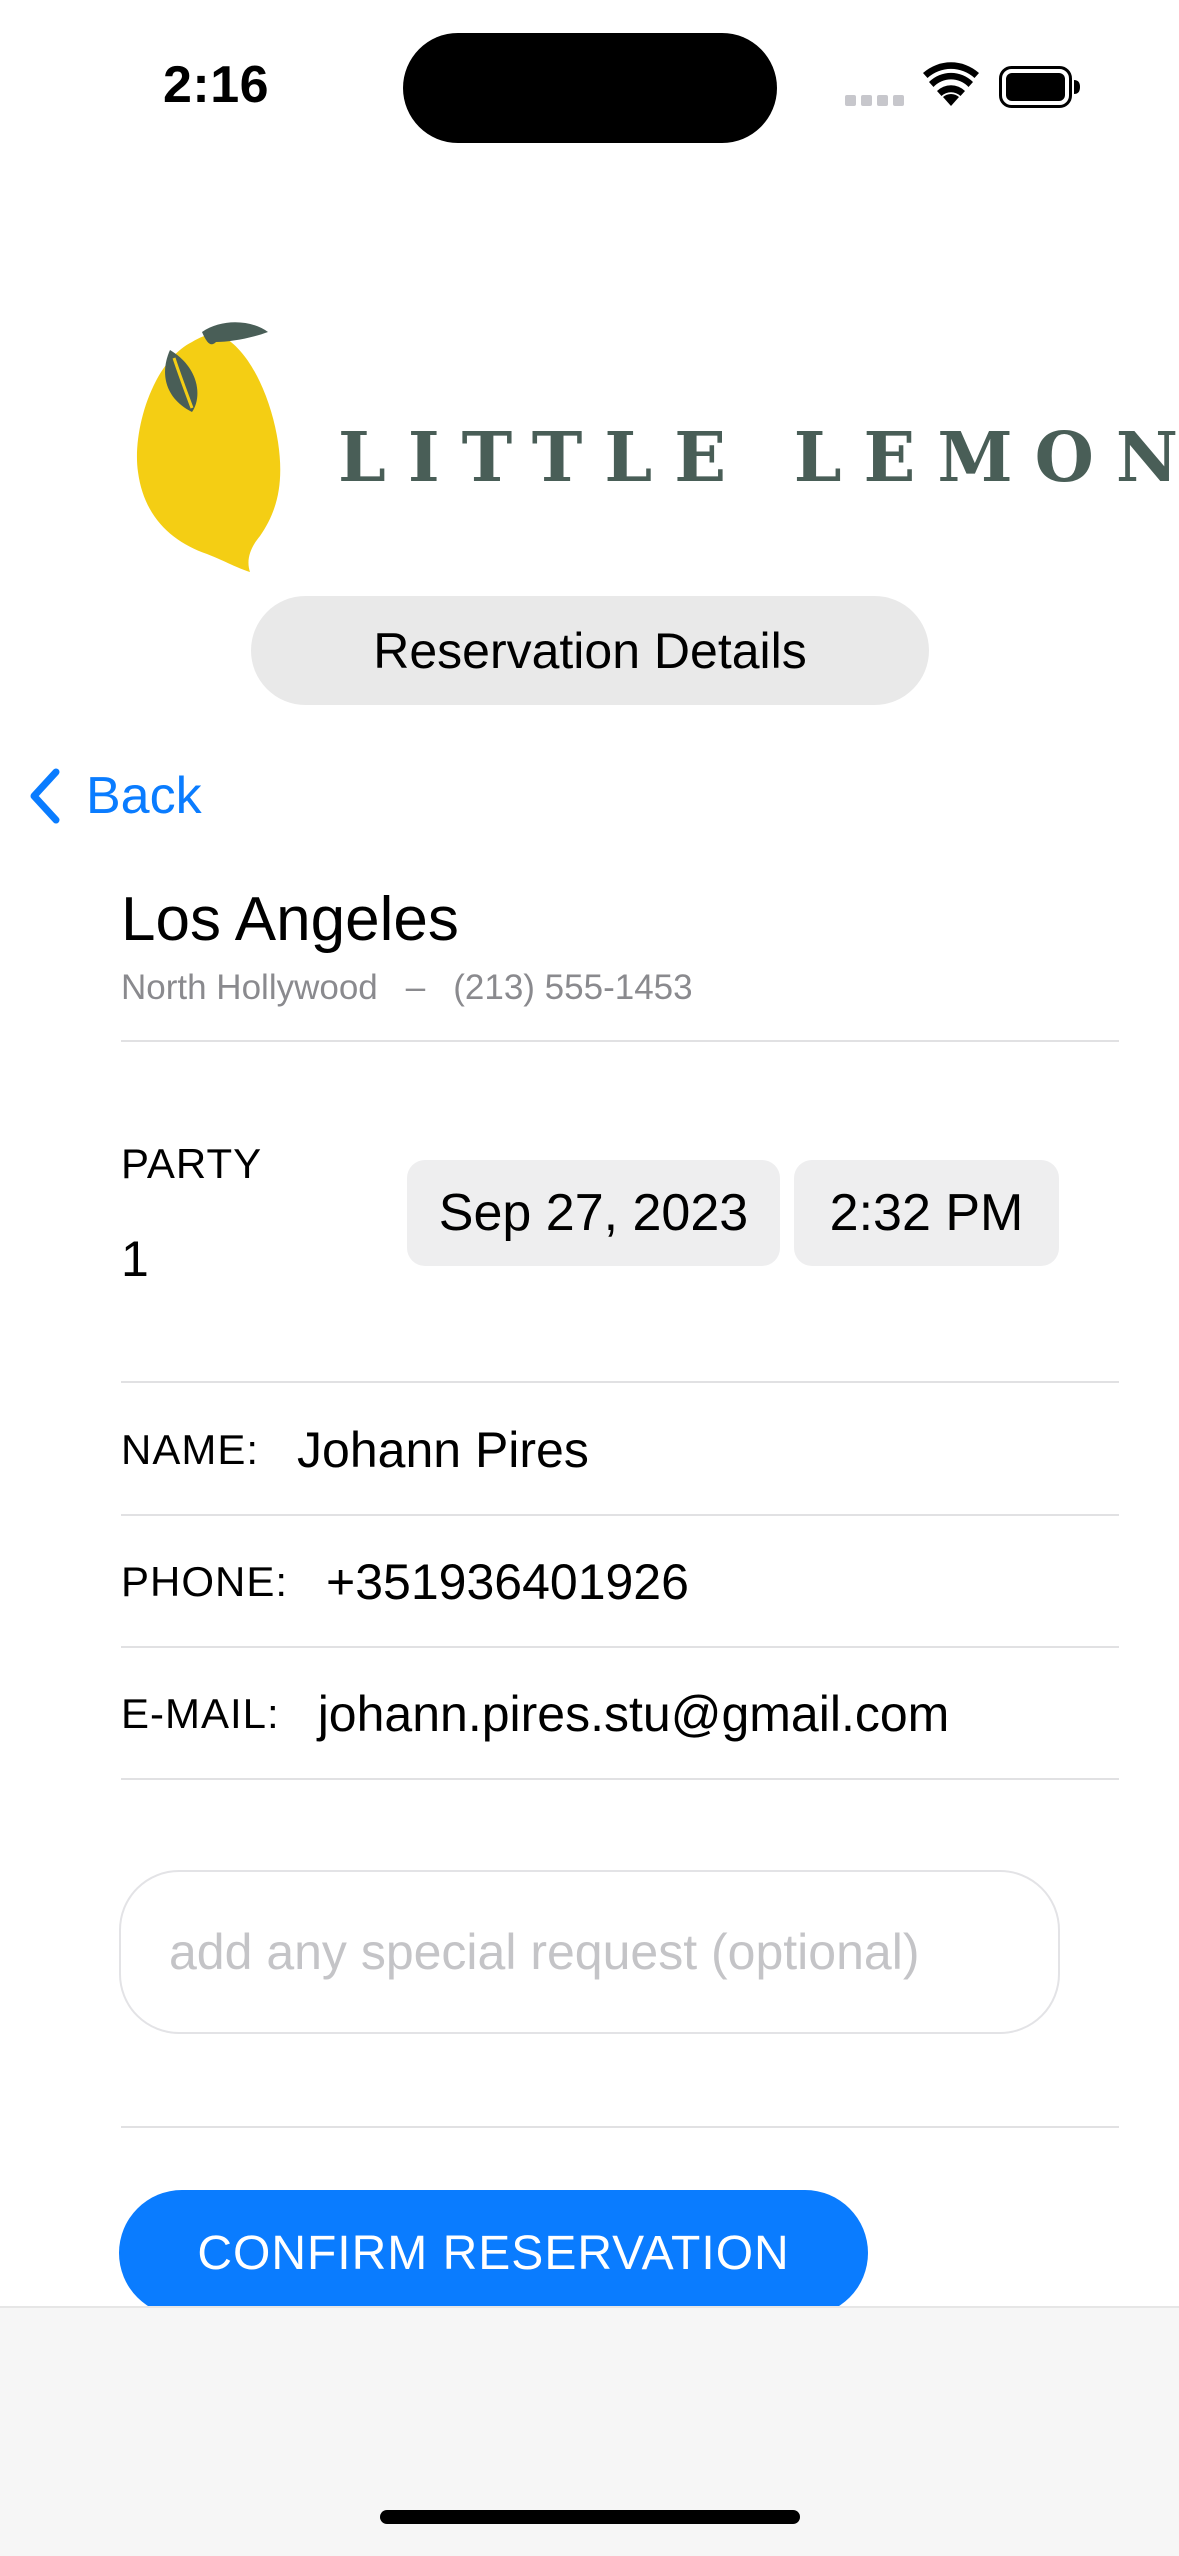  What do you see at coordinates (1039, 87) in the screenshot?
I see `battery-icon` at bounding box center [1039, 87].